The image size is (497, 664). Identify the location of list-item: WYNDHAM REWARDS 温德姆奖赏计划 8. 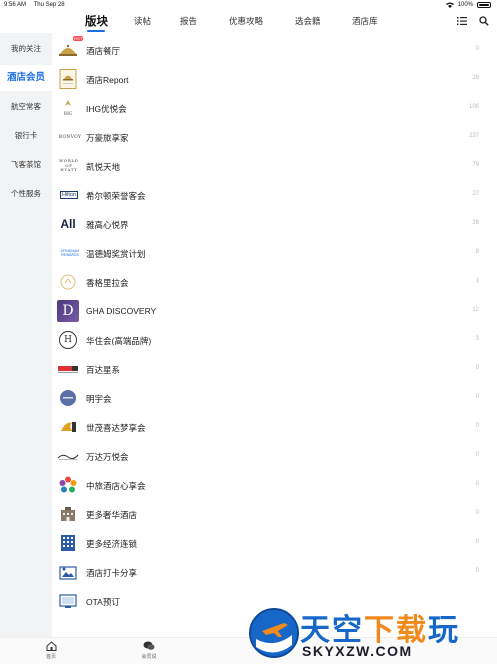
(270, 253).